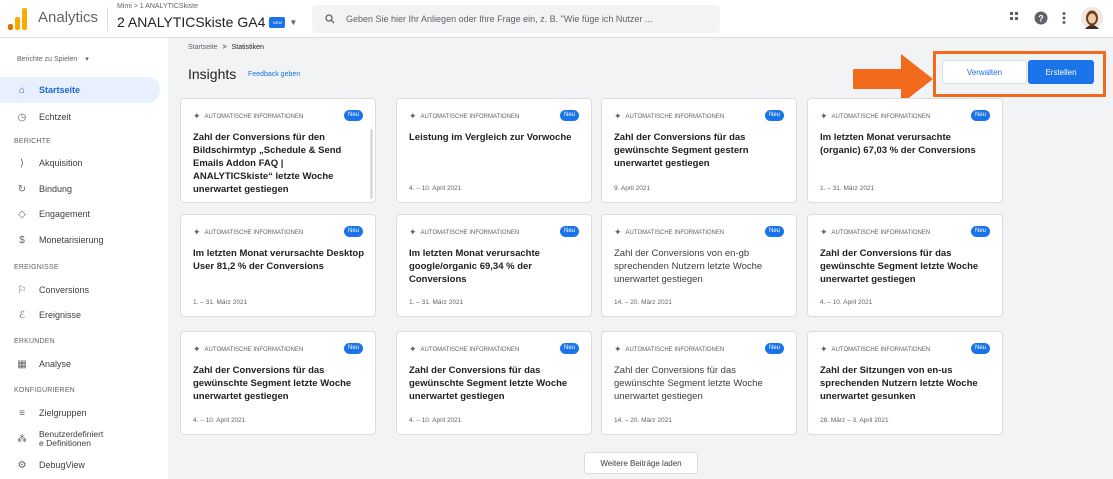 Image resolution: width=1113 pixels, height=479 pixels. What do you see at coordinates (1061, 72) in the screenshot?
I see `create-button: Erstellen` at bounding box center [1061, 72].